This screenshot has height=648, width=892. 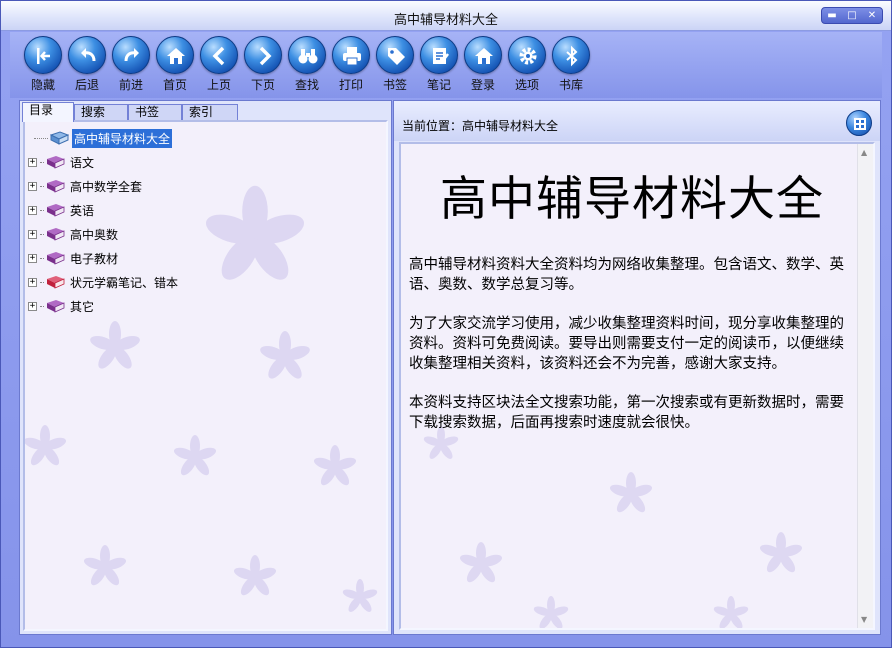 What do you see at coordinates (832, 15) in the screenshot?
I see `minimize-icon: ▬` at bounding box center [832, 15].